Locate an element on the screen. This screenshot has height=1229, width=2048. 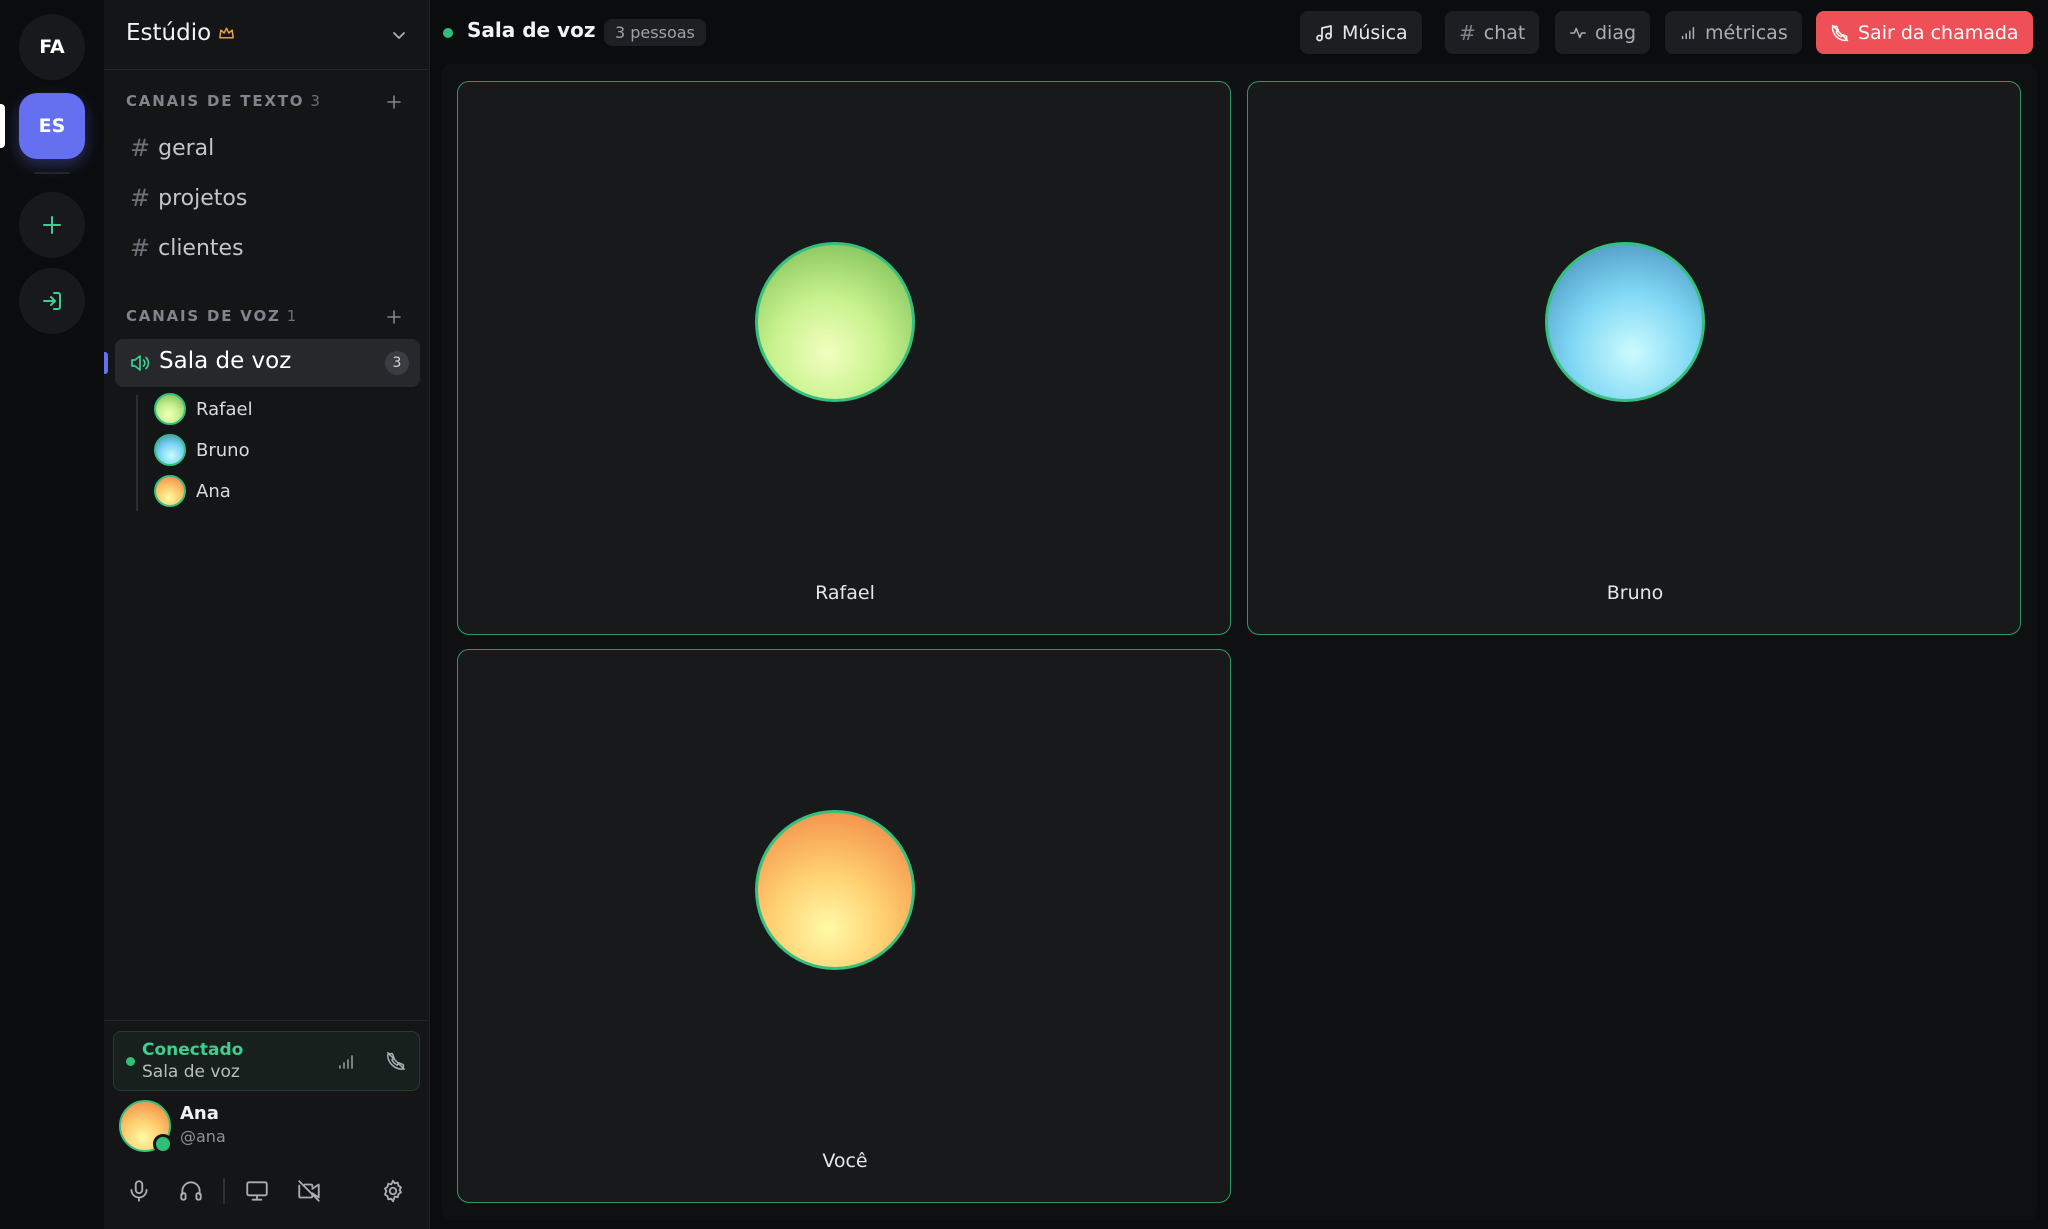
mic-icon is located at coordinates (139, 1191).